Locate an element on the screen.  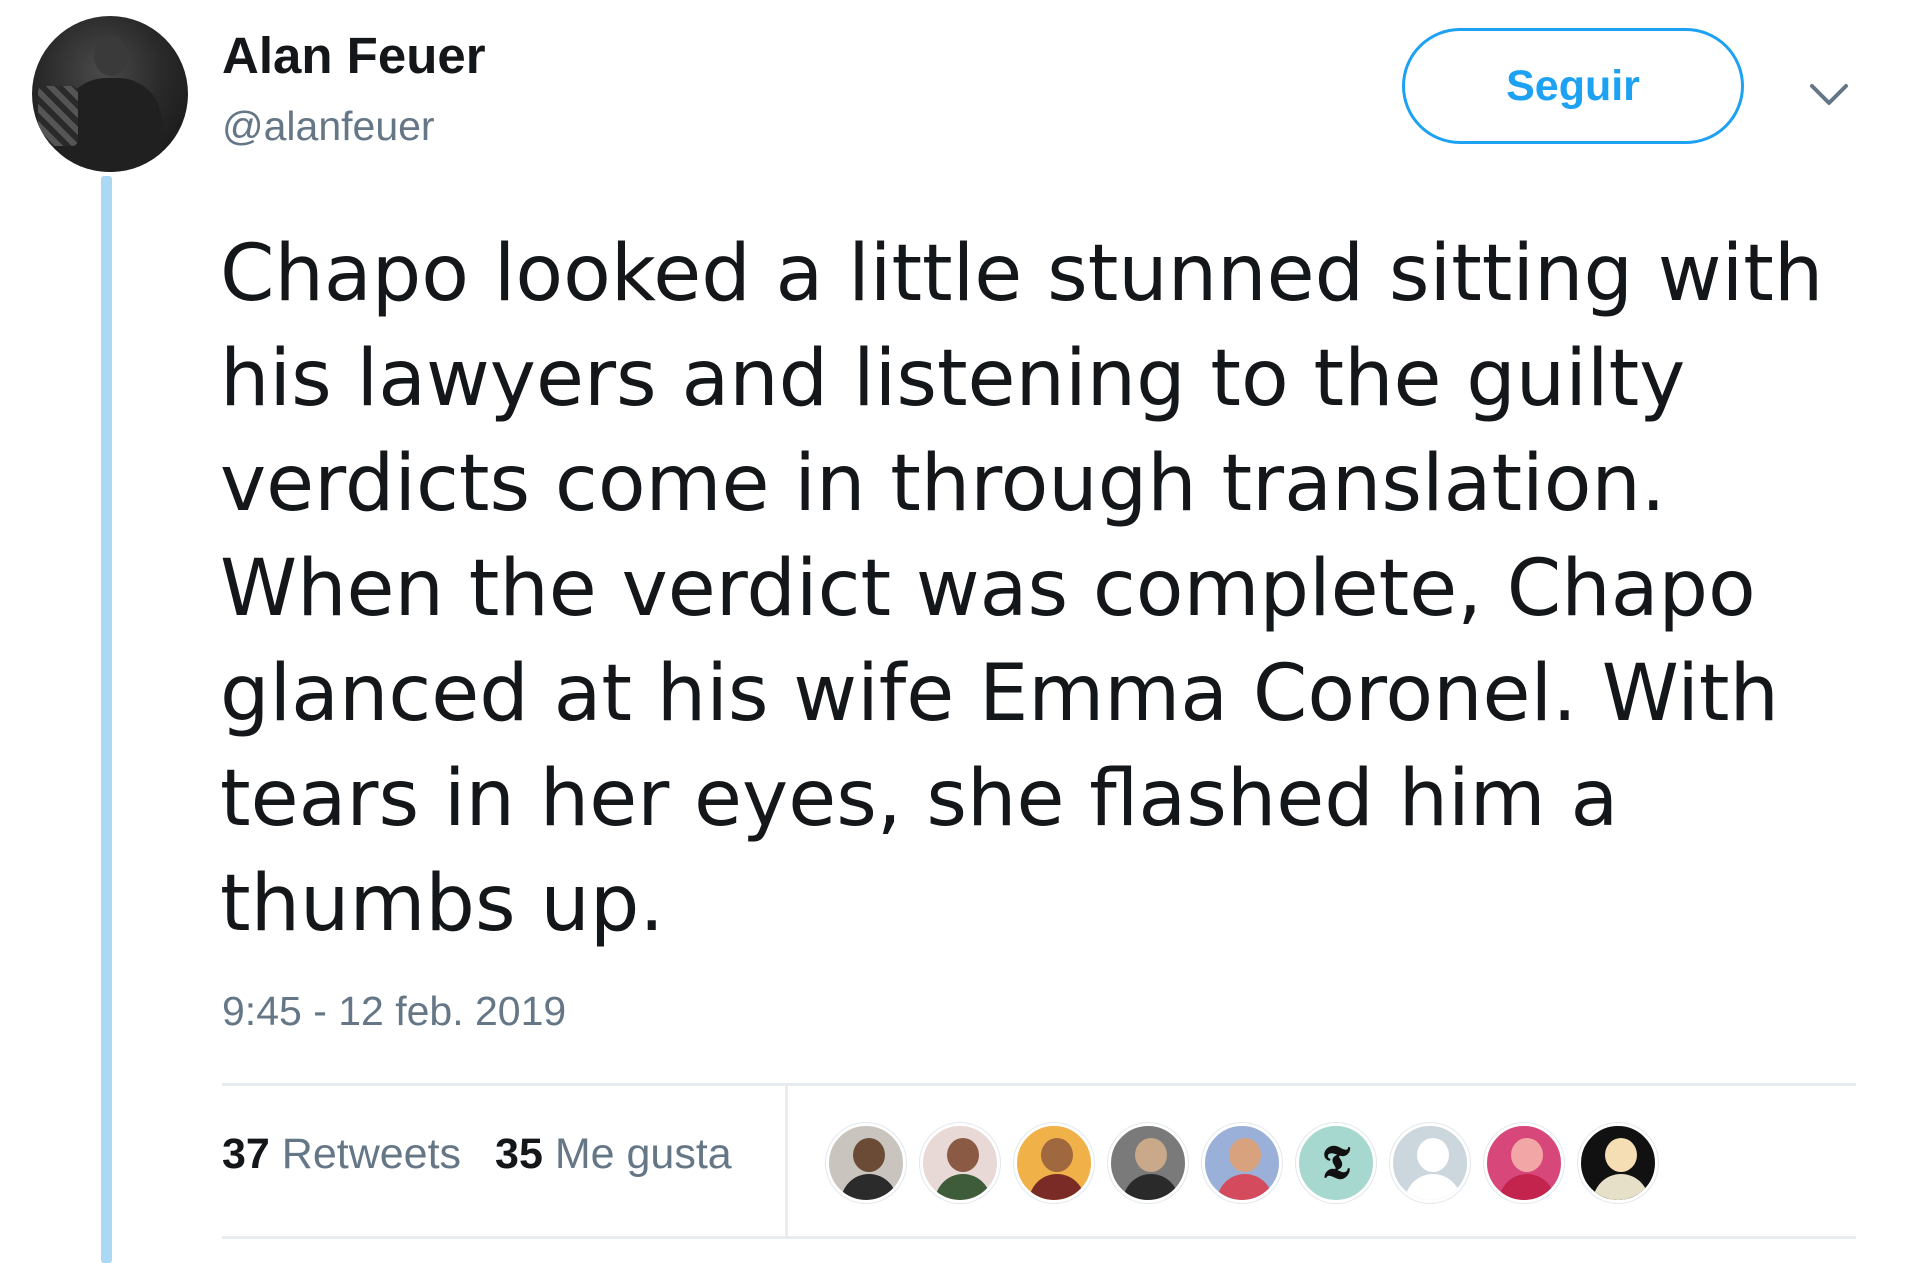
tweet-stats: 37 Retweets 35 Me gusta is located at coordinates (477, 1154).